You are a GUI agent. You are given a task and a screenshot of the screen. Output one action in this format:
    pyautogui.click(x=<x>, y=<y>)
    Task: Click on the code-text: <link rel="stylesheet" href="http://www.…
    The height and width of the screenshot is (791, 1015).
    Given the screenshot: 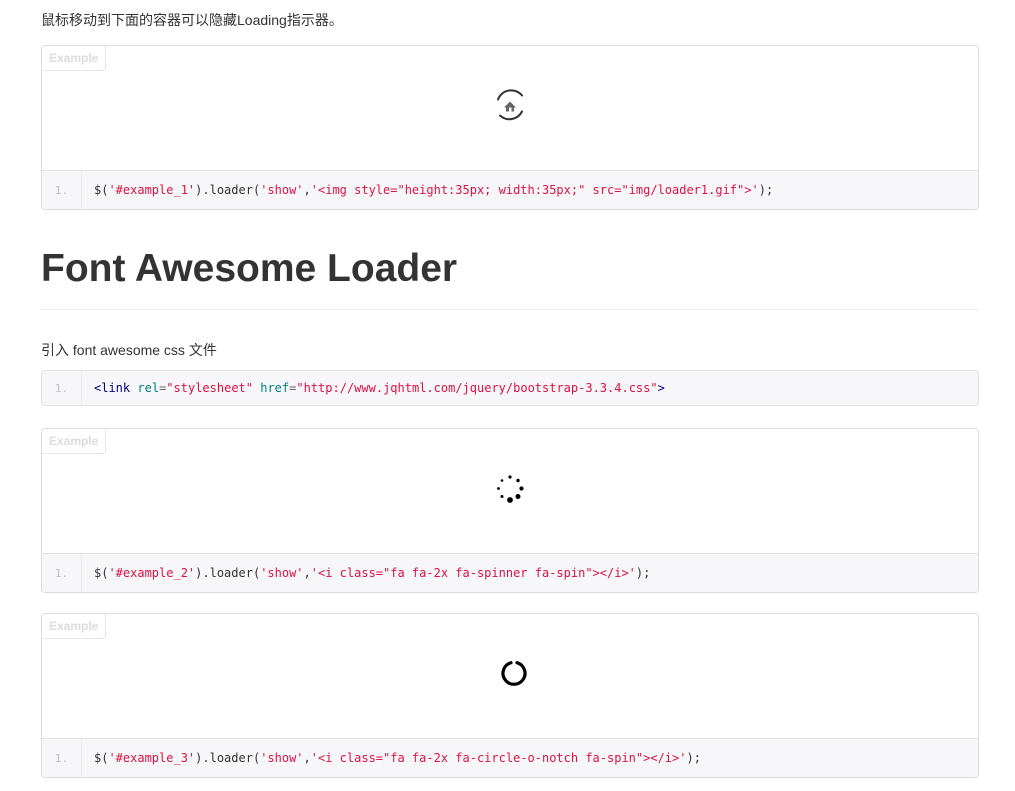 What is the action you would take?
    pyautogui.click(x=379, y=388)
    